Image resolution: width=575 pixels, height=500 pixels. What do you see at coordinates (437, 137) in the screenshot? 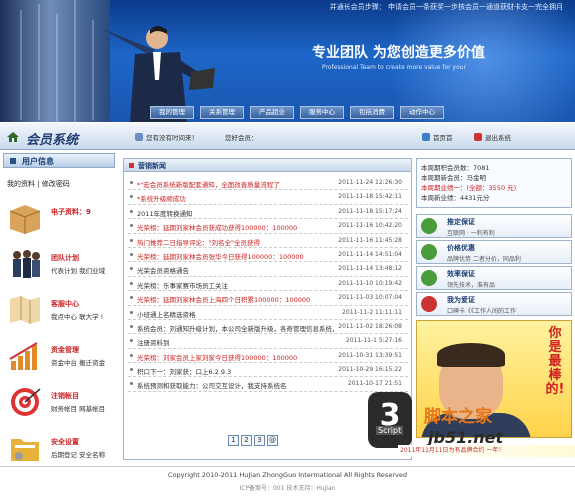
I see `home-button: 首页首` at bounding box center [437, 137].